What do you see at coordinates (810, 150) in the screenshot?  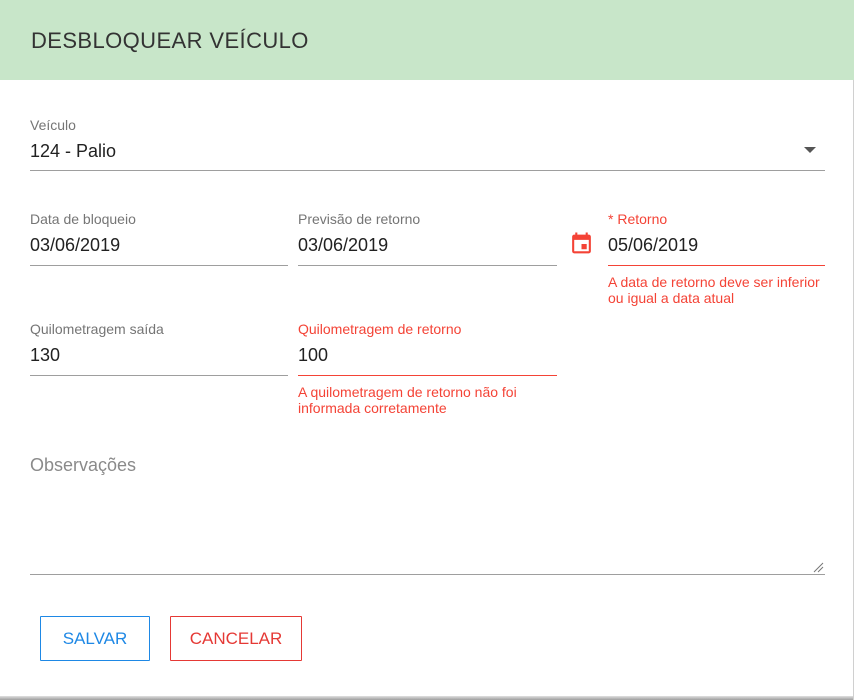 I see `dropdown-arrow-icon` at bounding box center [810, 150].